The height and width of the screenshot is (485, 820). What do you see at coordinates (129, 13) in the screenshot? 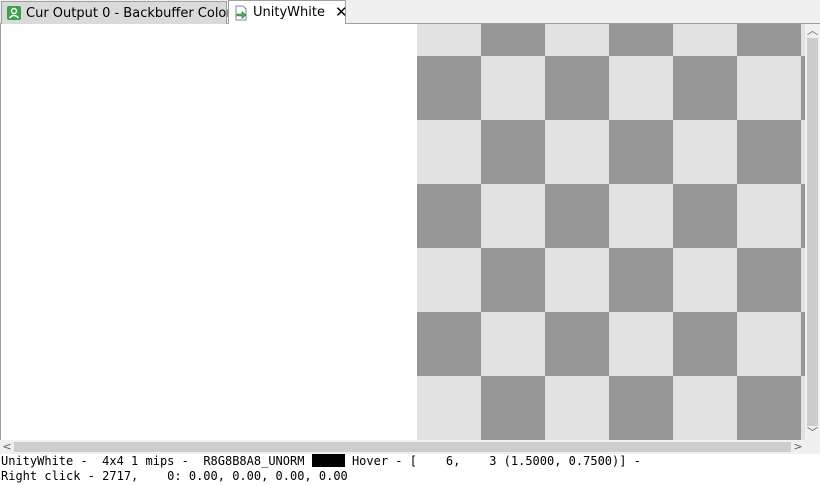
I see `tab-label: Cur Output 0 - Backbuffer Color` at bounding box center [129, 13].